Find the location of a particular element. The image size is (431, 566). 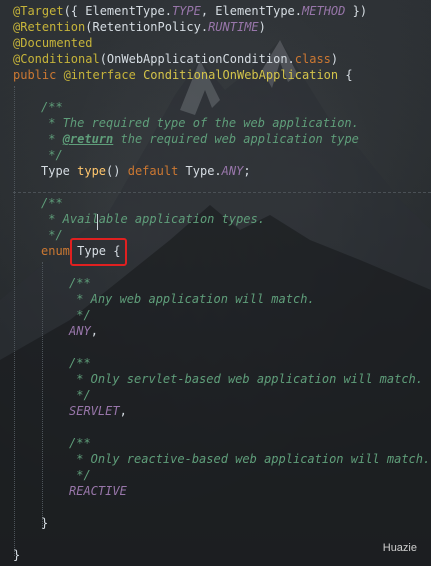

code-line-28: } is located at coordinates (17, 555).